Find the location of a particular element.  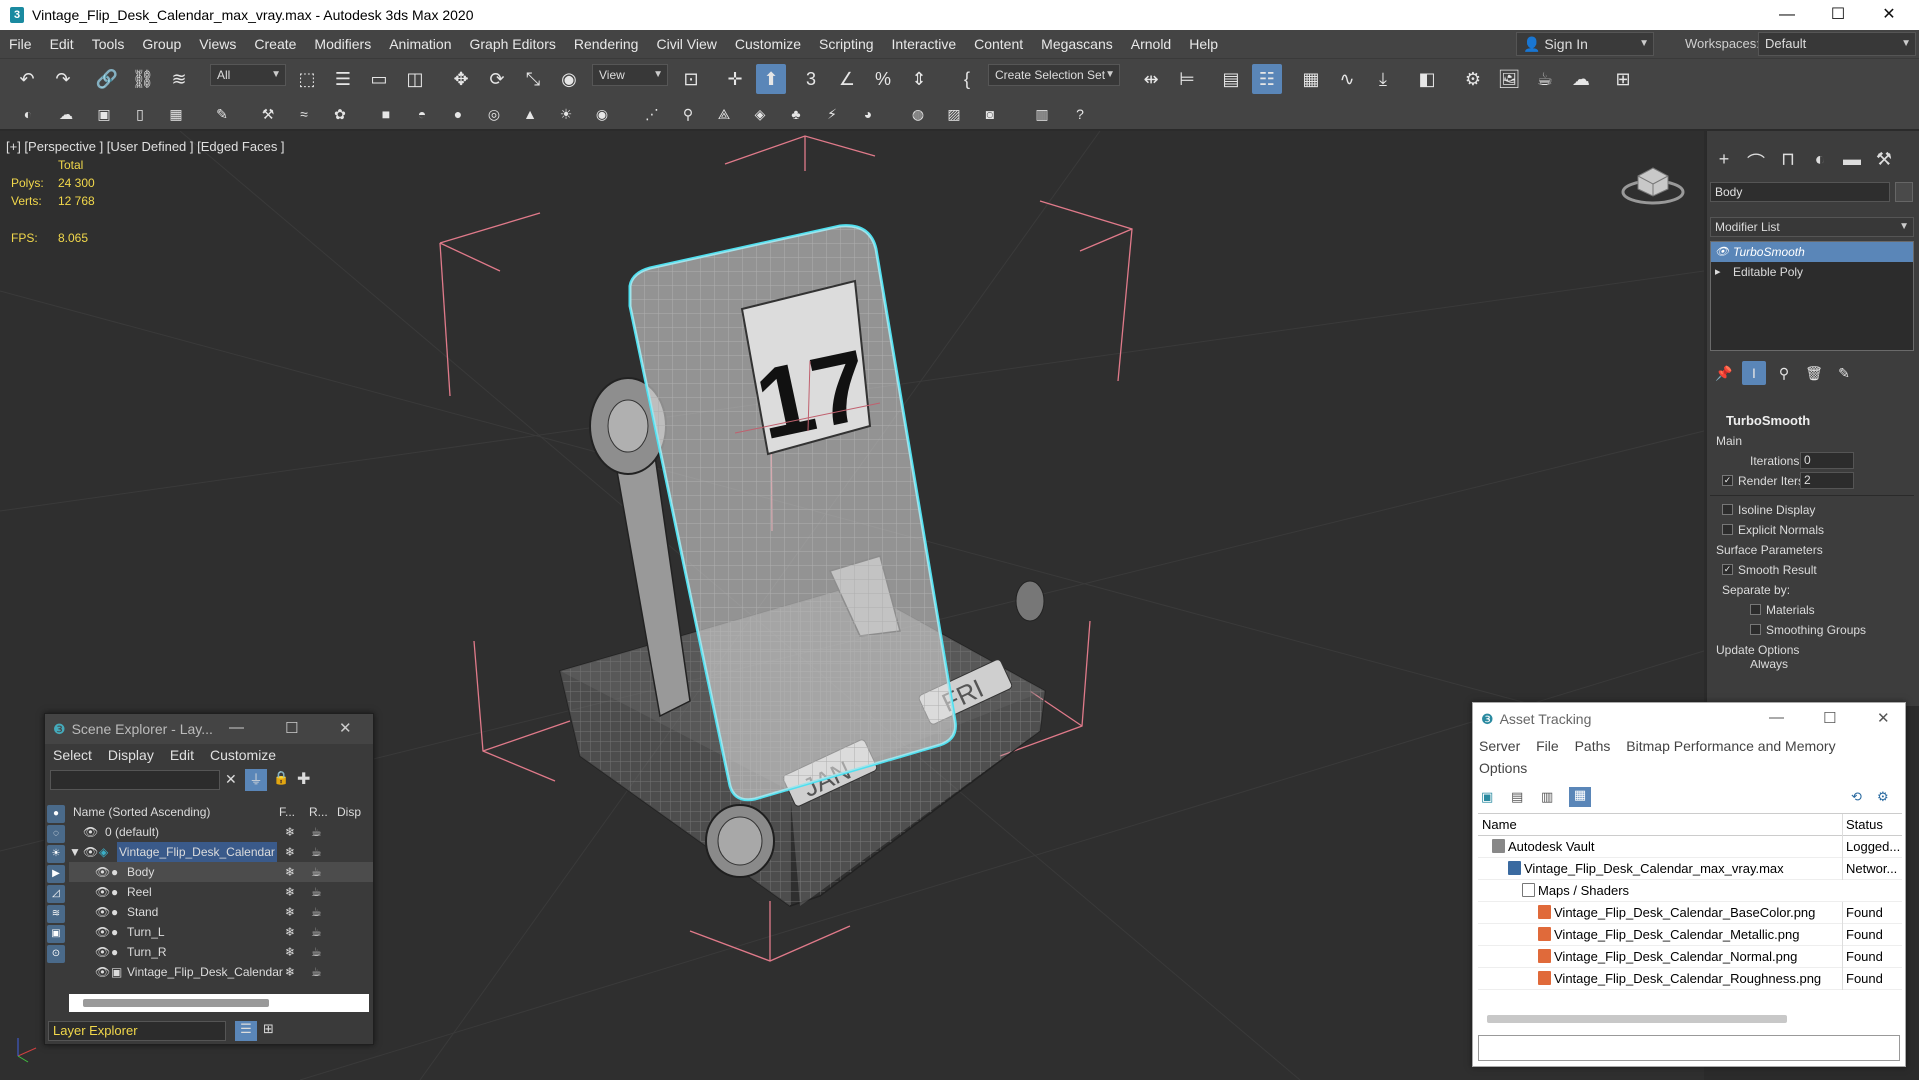

select-object-icon: ⬚ is located at coordinates (307, 79).